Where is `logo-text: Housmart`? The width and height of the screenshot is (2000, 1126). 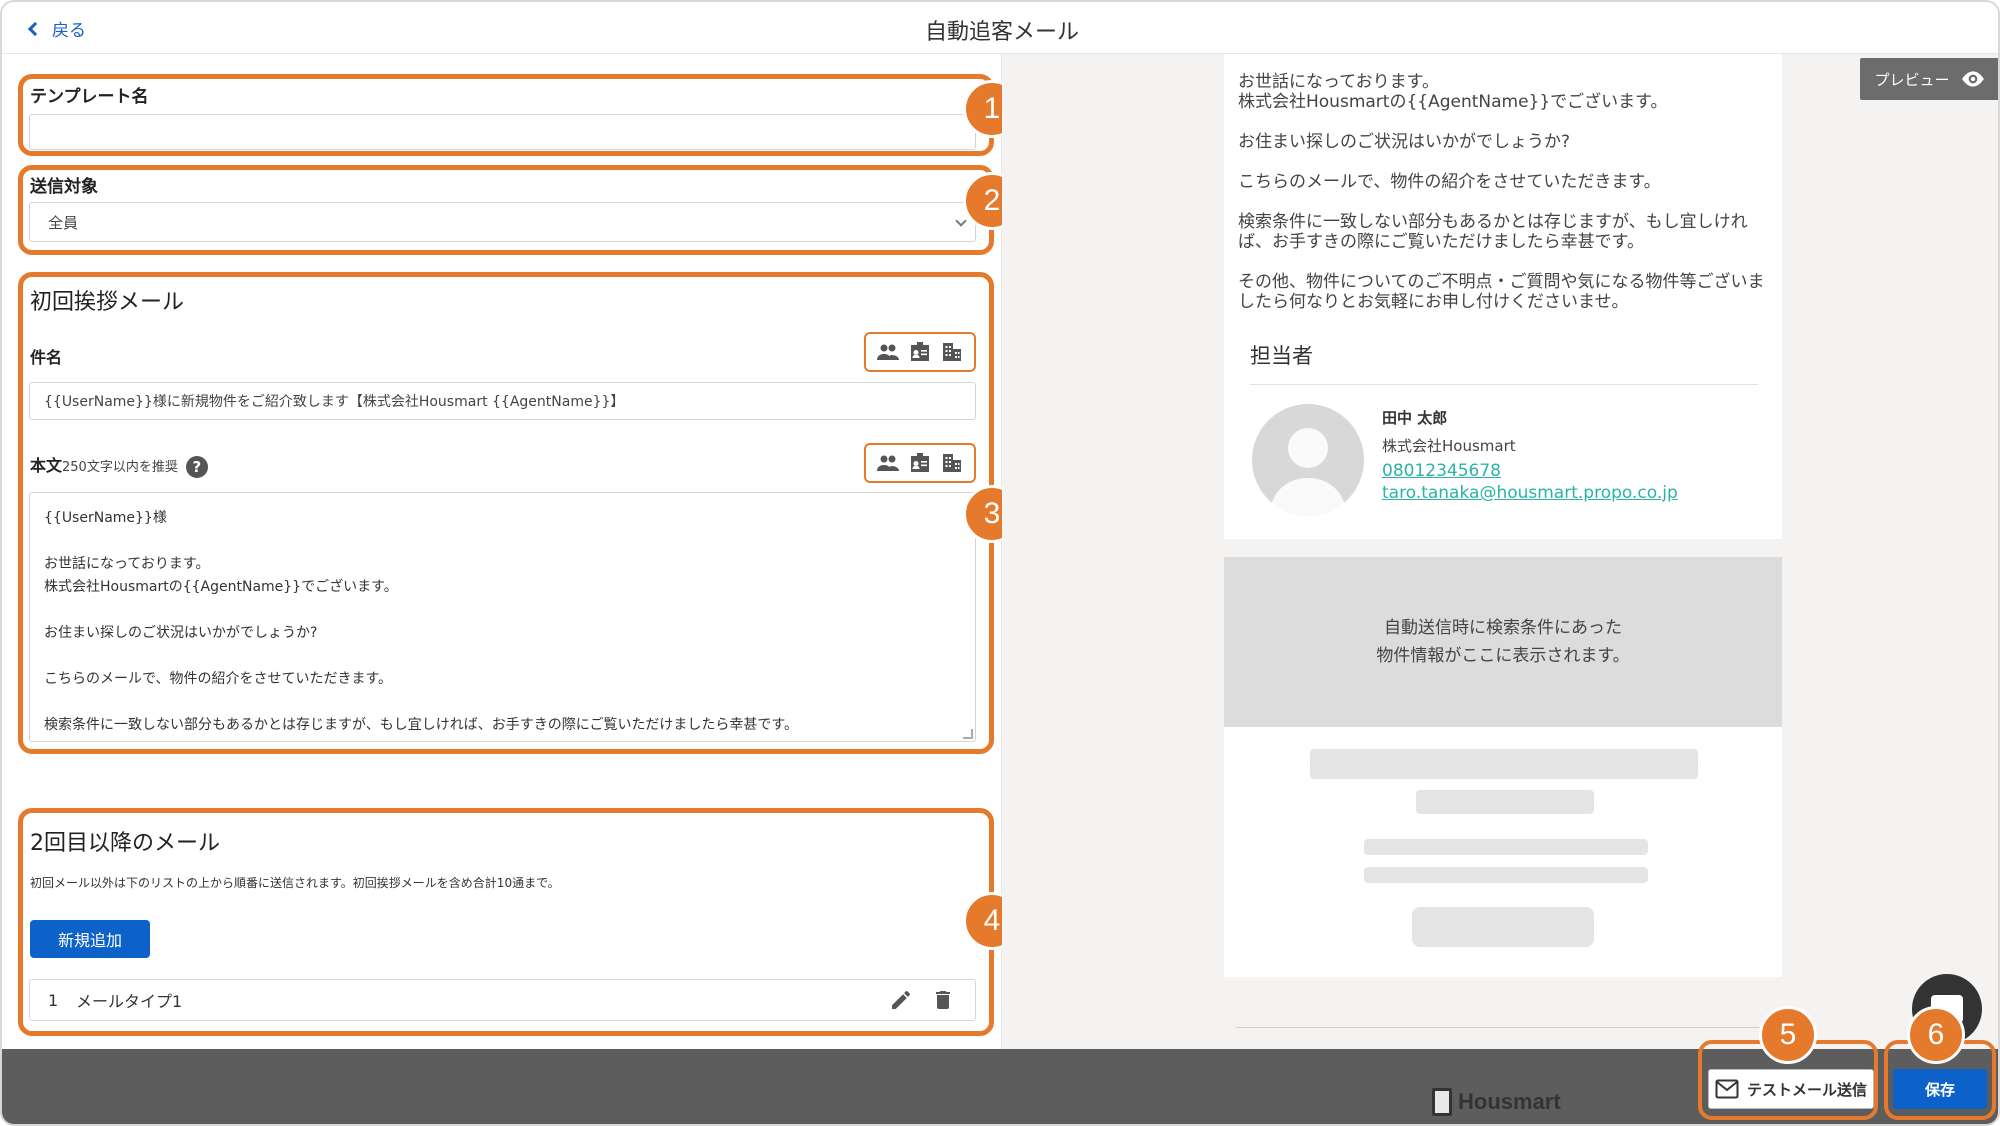
logo-text: Housmart is located at coordinates (1509, 1101).